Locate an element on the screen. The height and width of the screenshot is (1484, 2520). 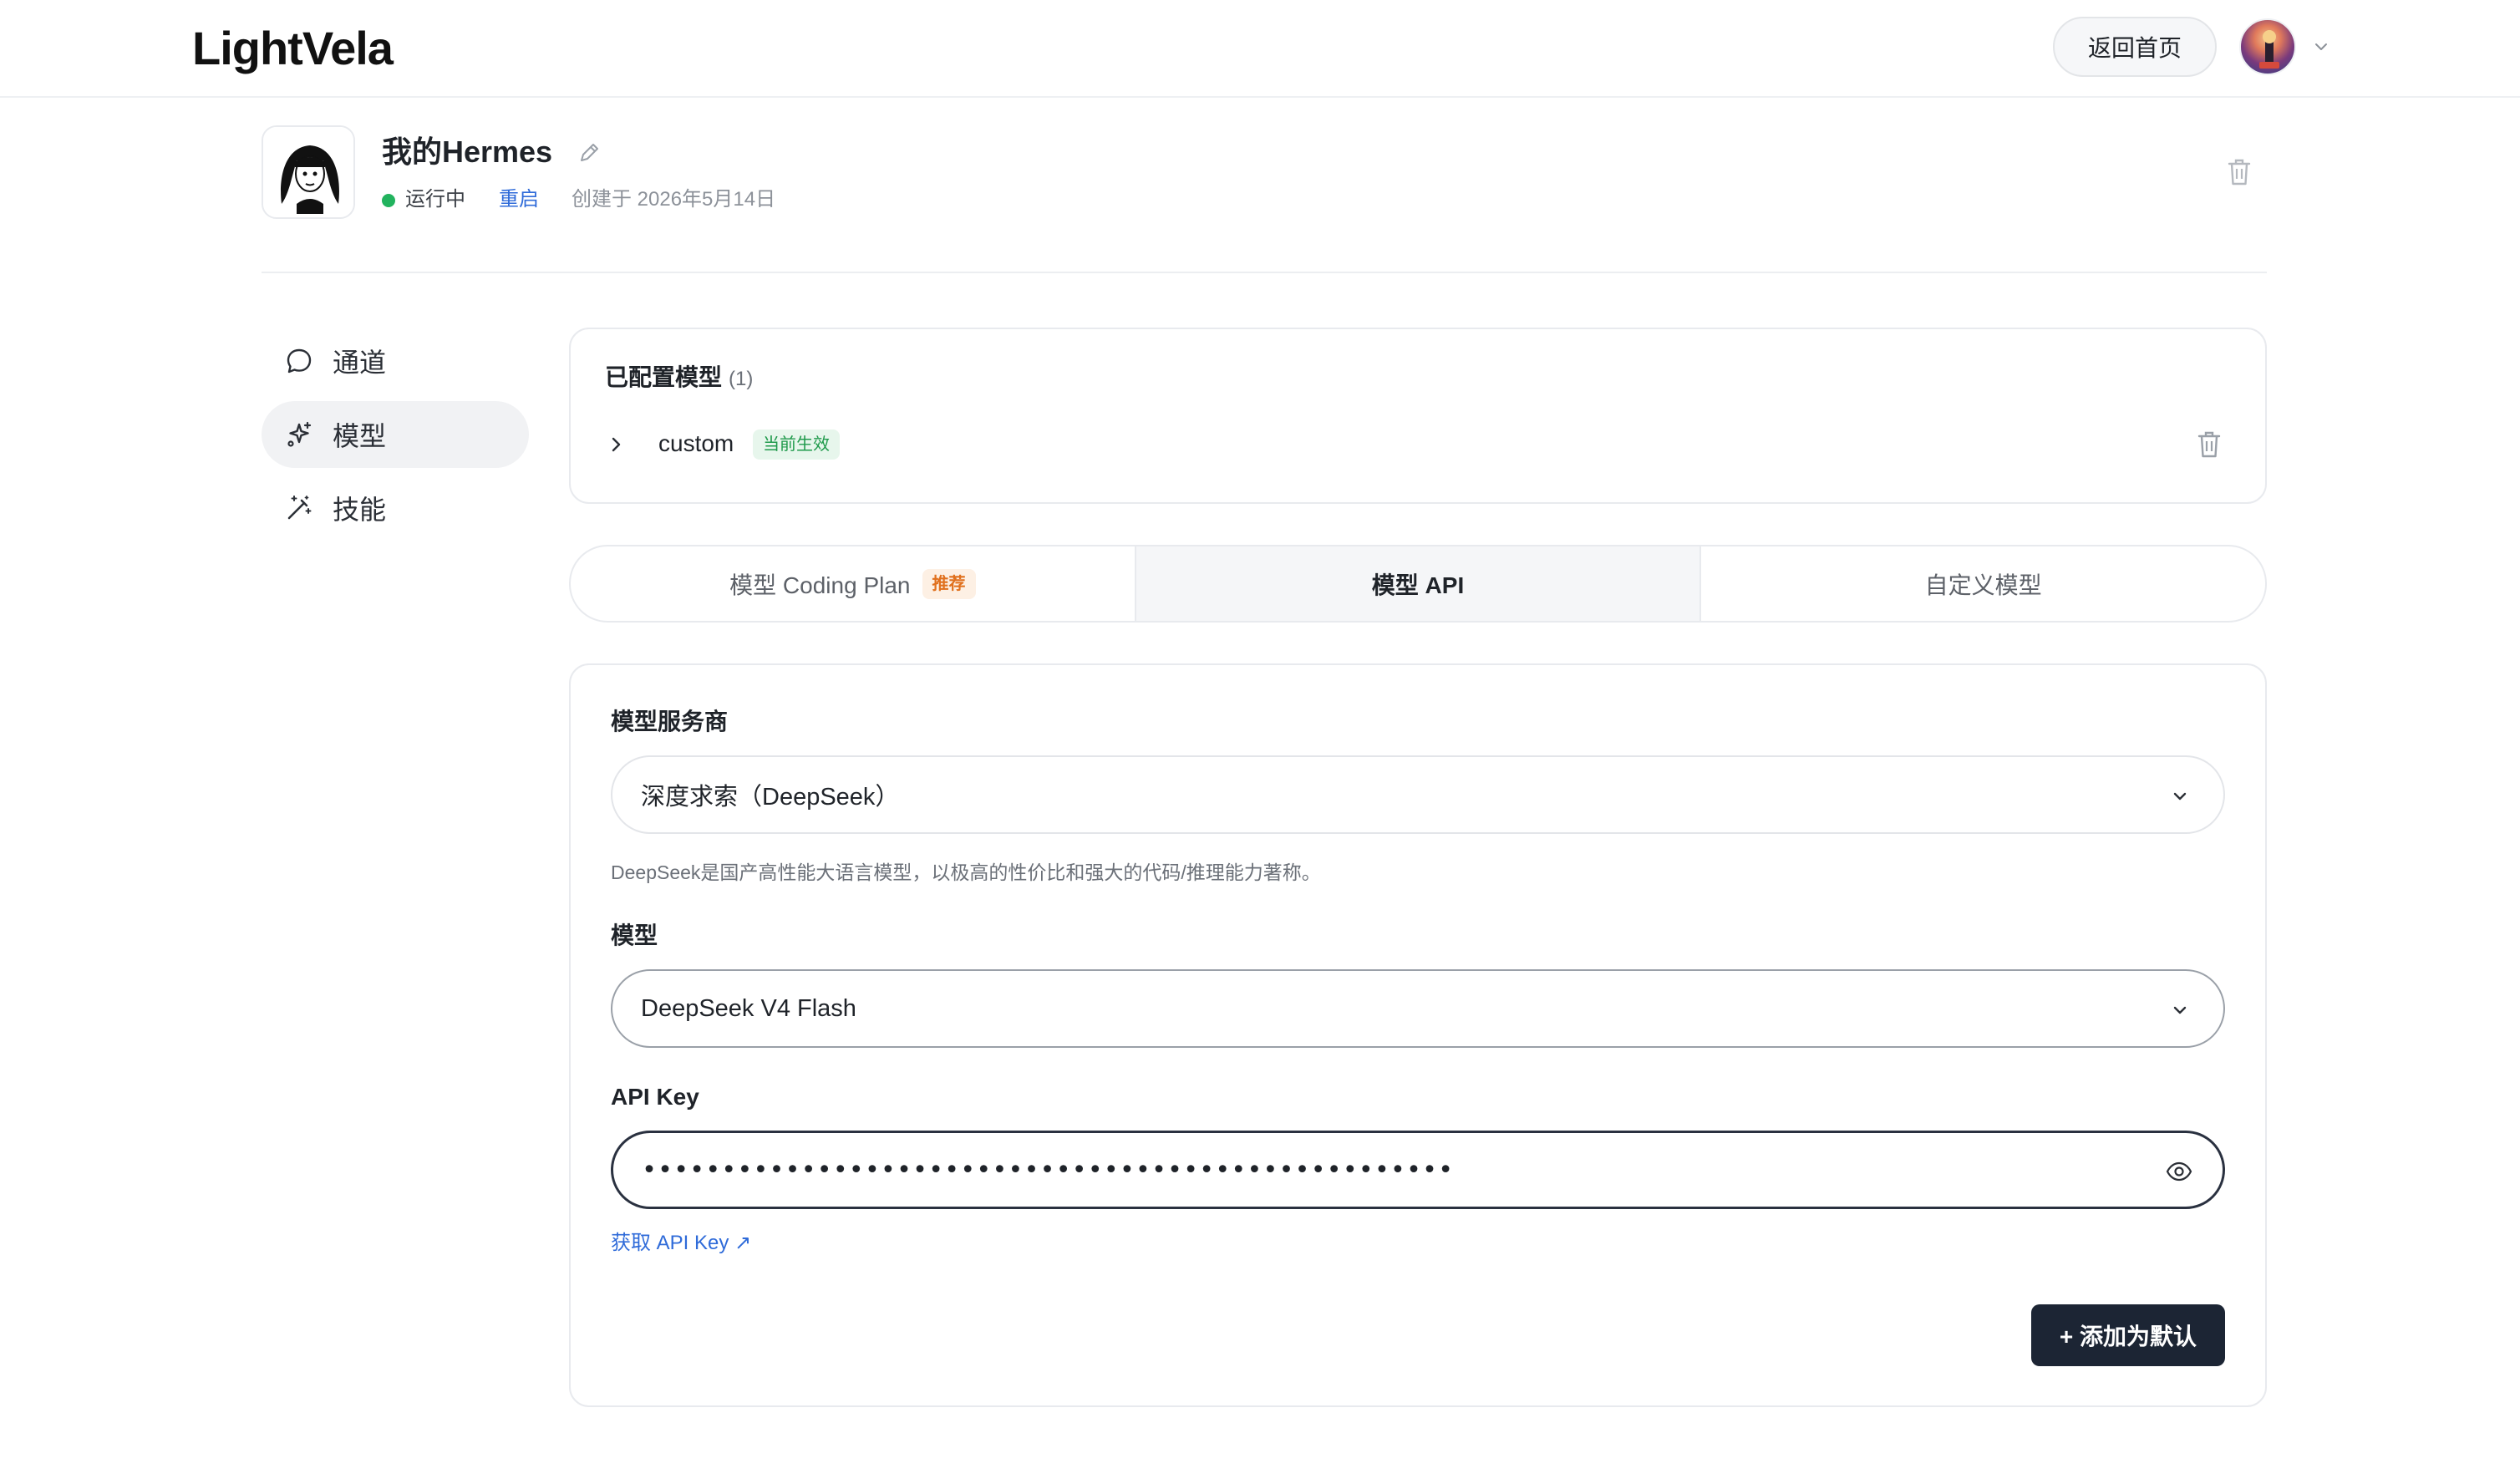
delete-model-trash-icon is located at coordinates (2209, 444).